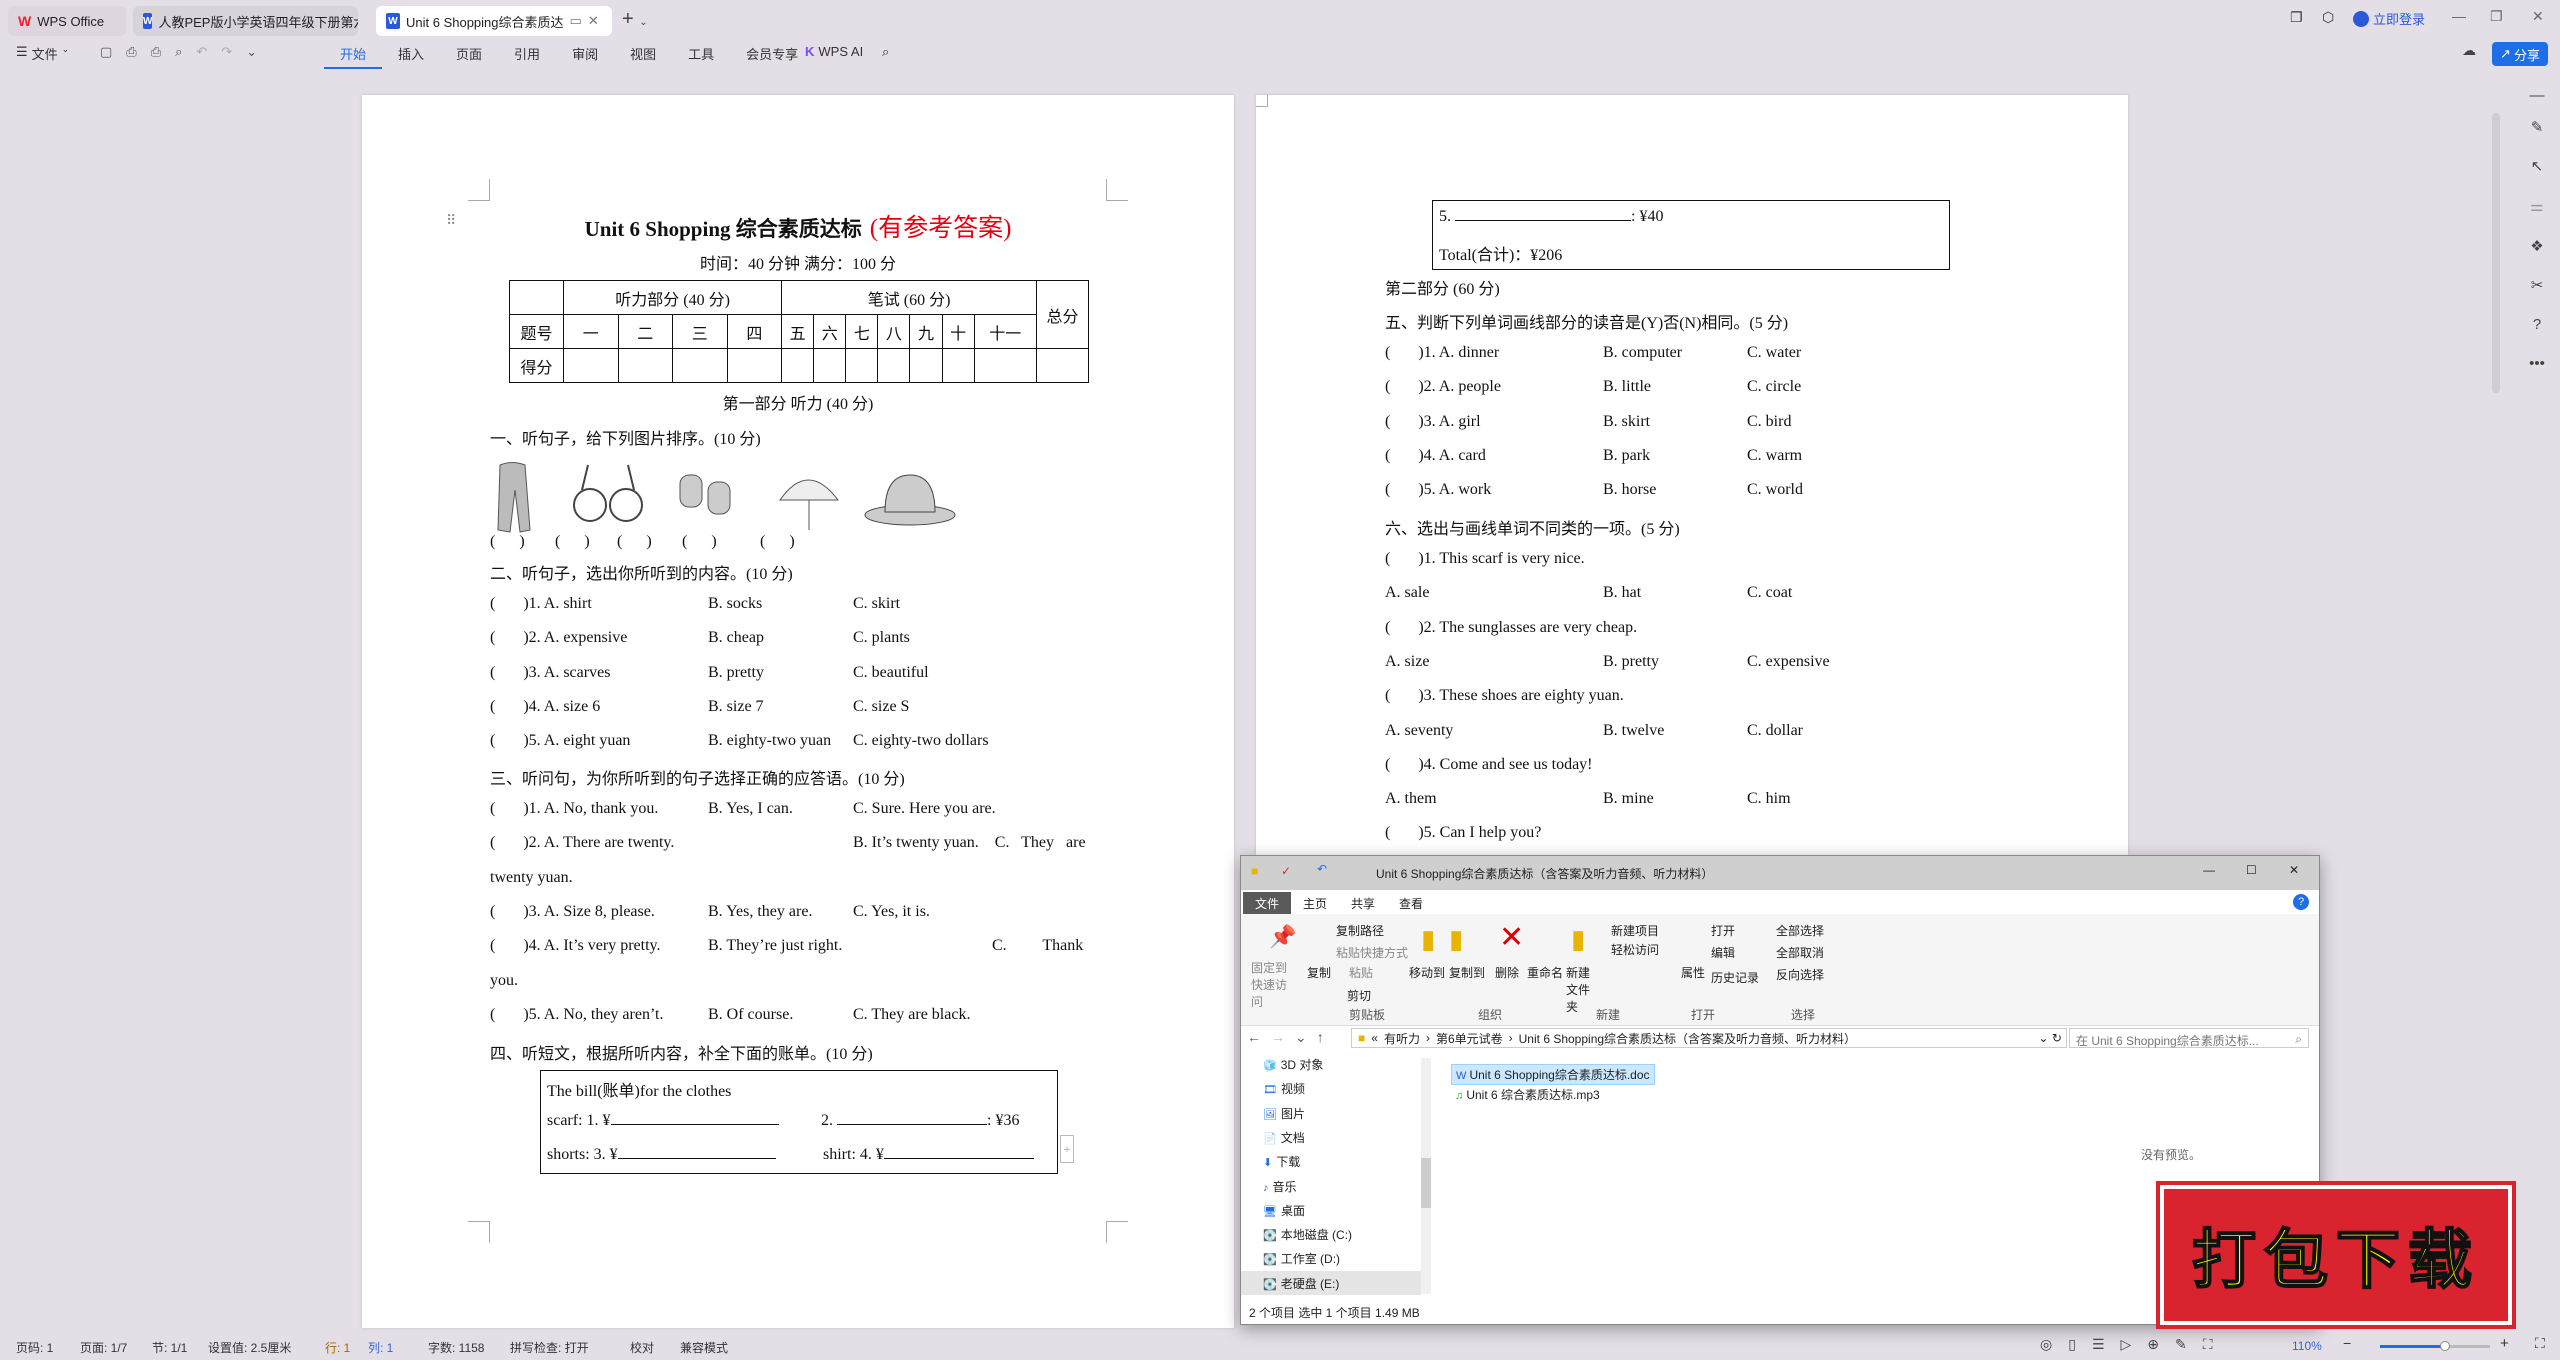  What do you see at coordinates (1735, 977) in the screenshot?
I see `history-button: 历史记录` at bounding box center [1735, 977].